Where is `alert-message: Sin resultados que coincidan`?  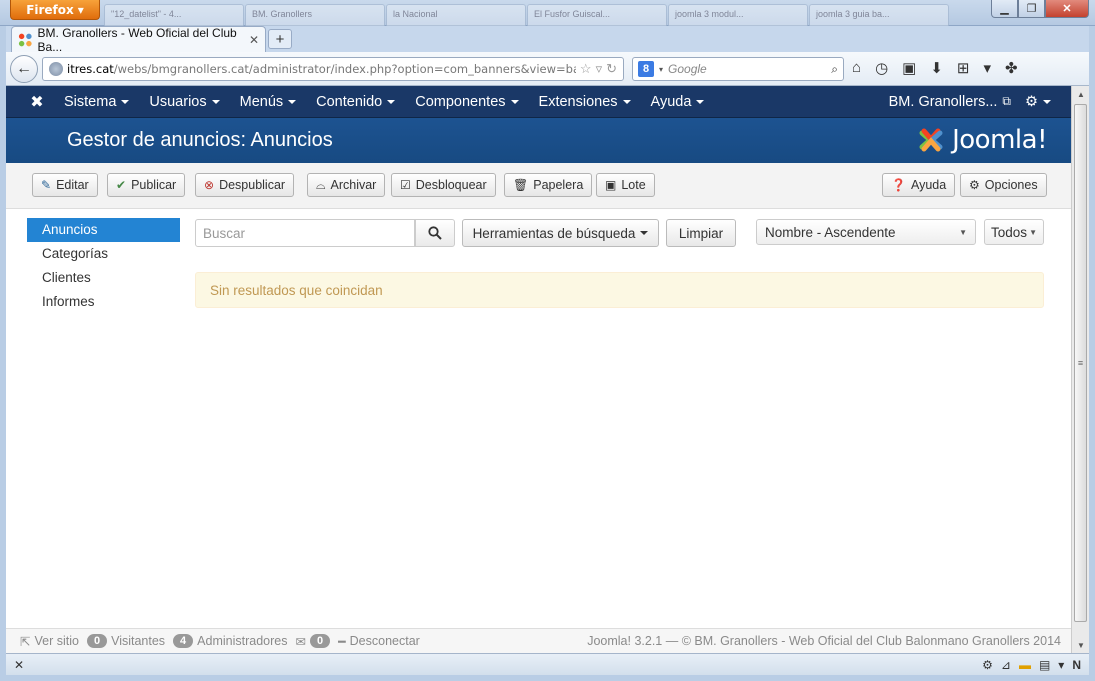
alert-message: Sin resultados que coincidan is located at coordinates (296, 290).